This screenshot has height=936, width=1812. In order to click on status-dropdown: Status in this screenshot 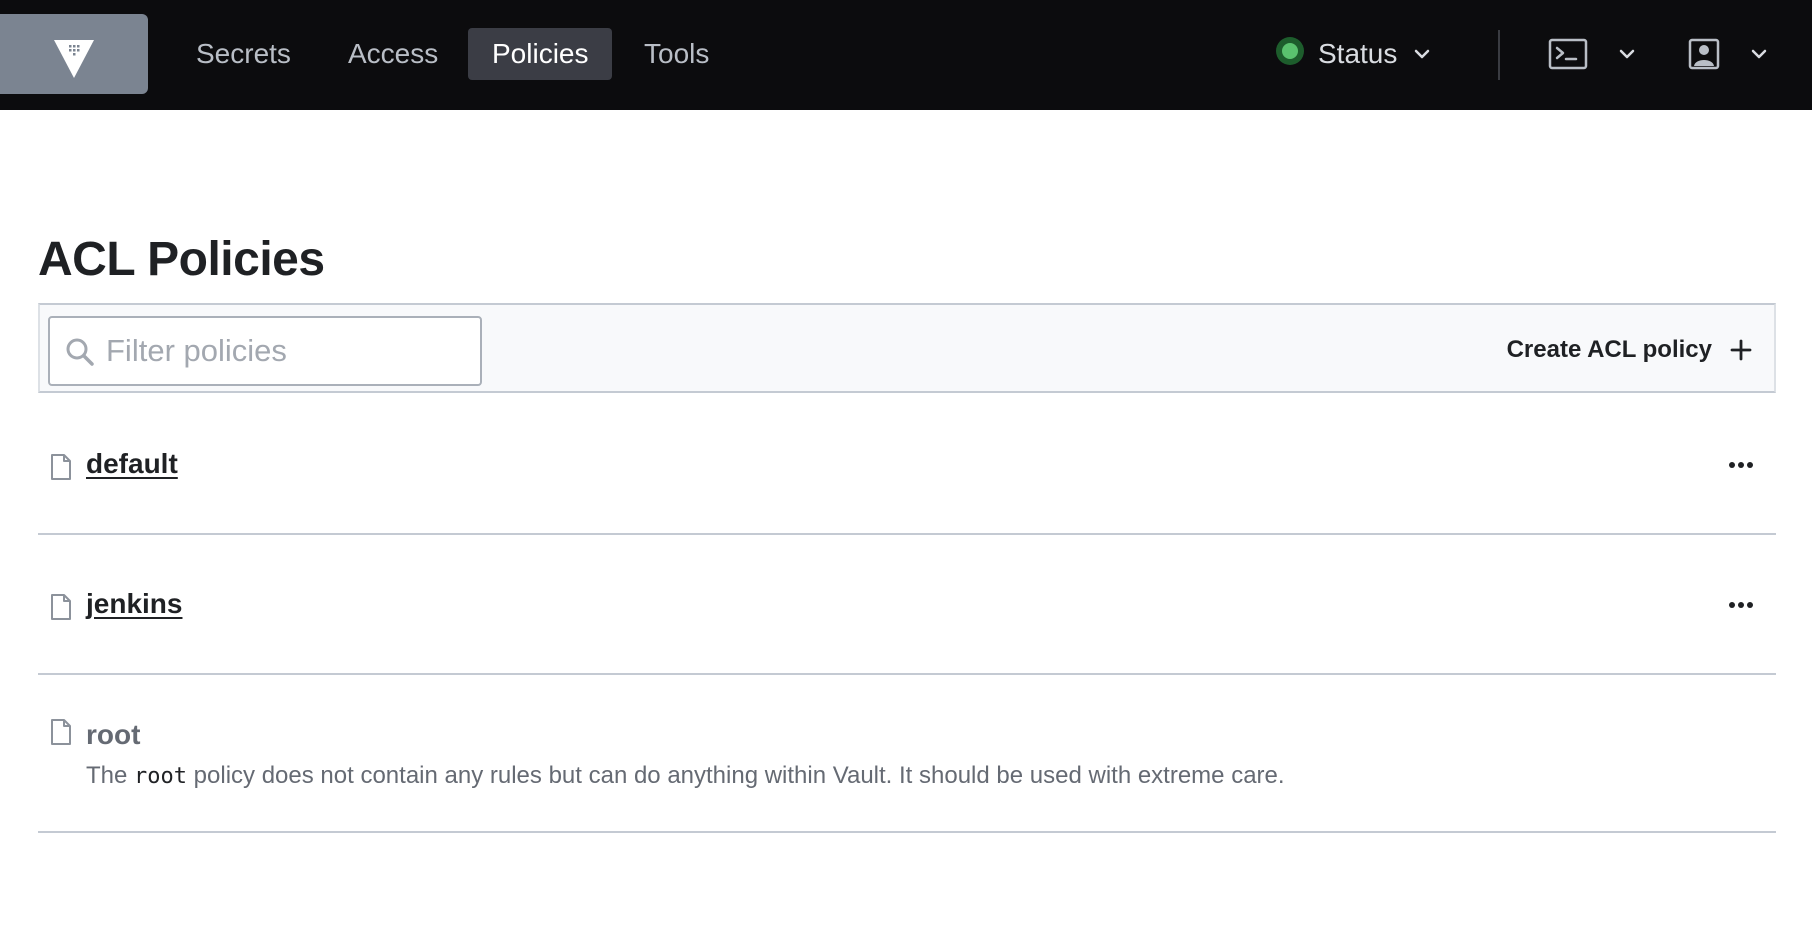, I will do `click(1353, 54)`.